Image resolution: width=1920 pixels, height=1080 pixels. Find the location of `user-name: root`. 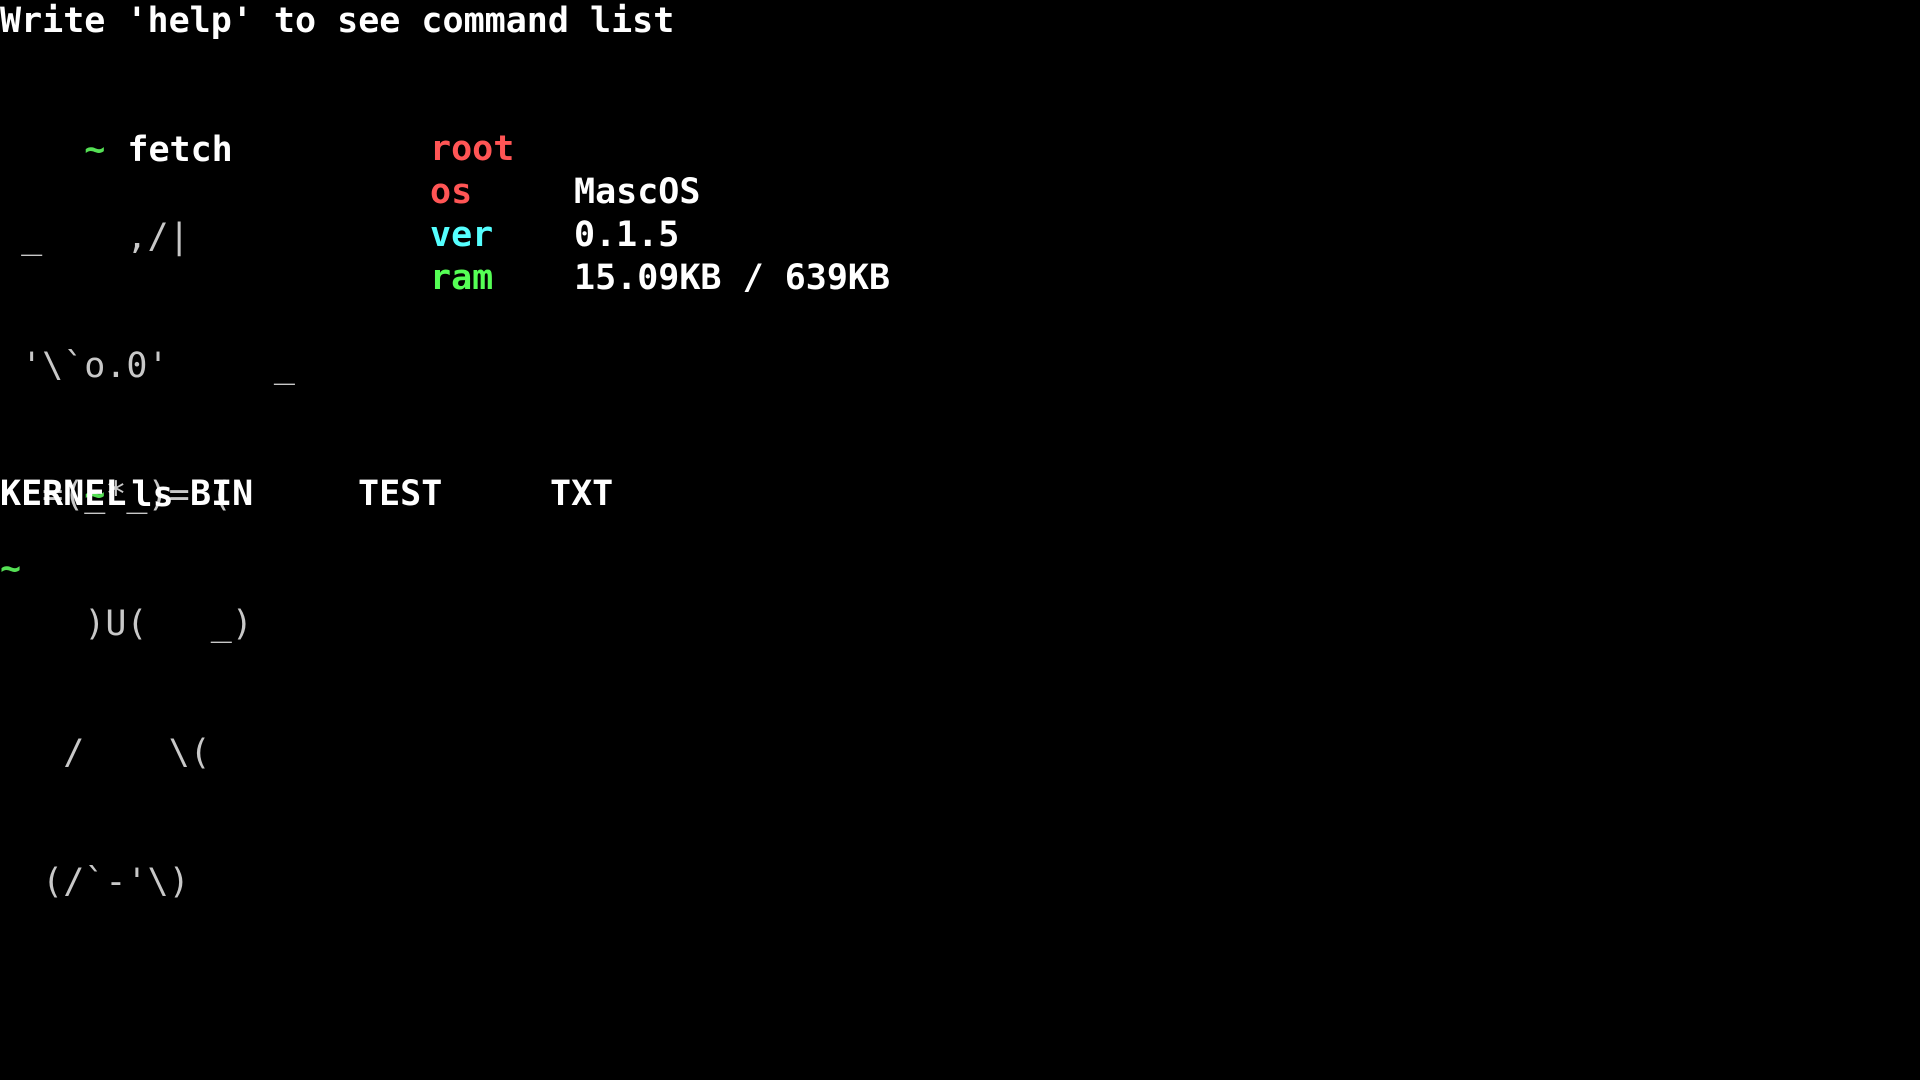

user-name: root is located at coordinates (472, 149).